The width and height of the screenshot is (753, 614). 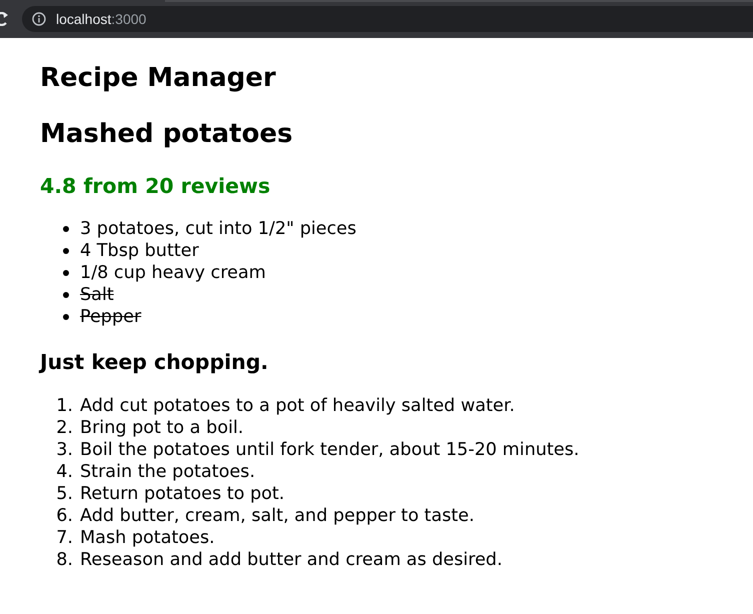 I want to click on step-text: Reseason and add butter and cream as desired., so click(x=291, y=560).